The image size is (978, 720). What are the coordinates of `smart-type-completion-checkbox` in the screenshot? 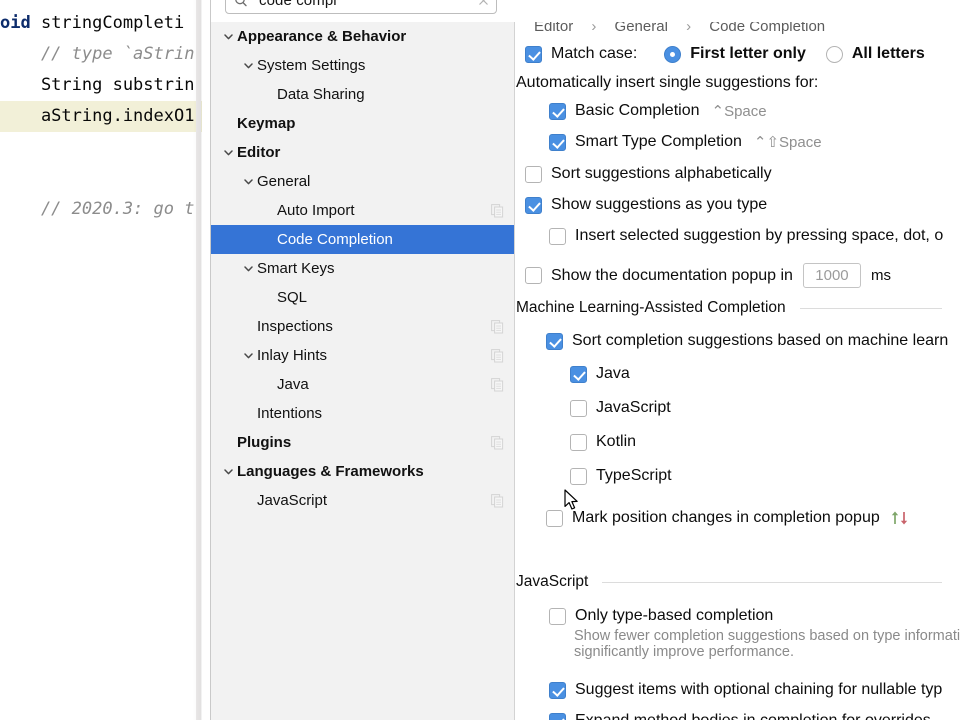 It's located at (557, 142).